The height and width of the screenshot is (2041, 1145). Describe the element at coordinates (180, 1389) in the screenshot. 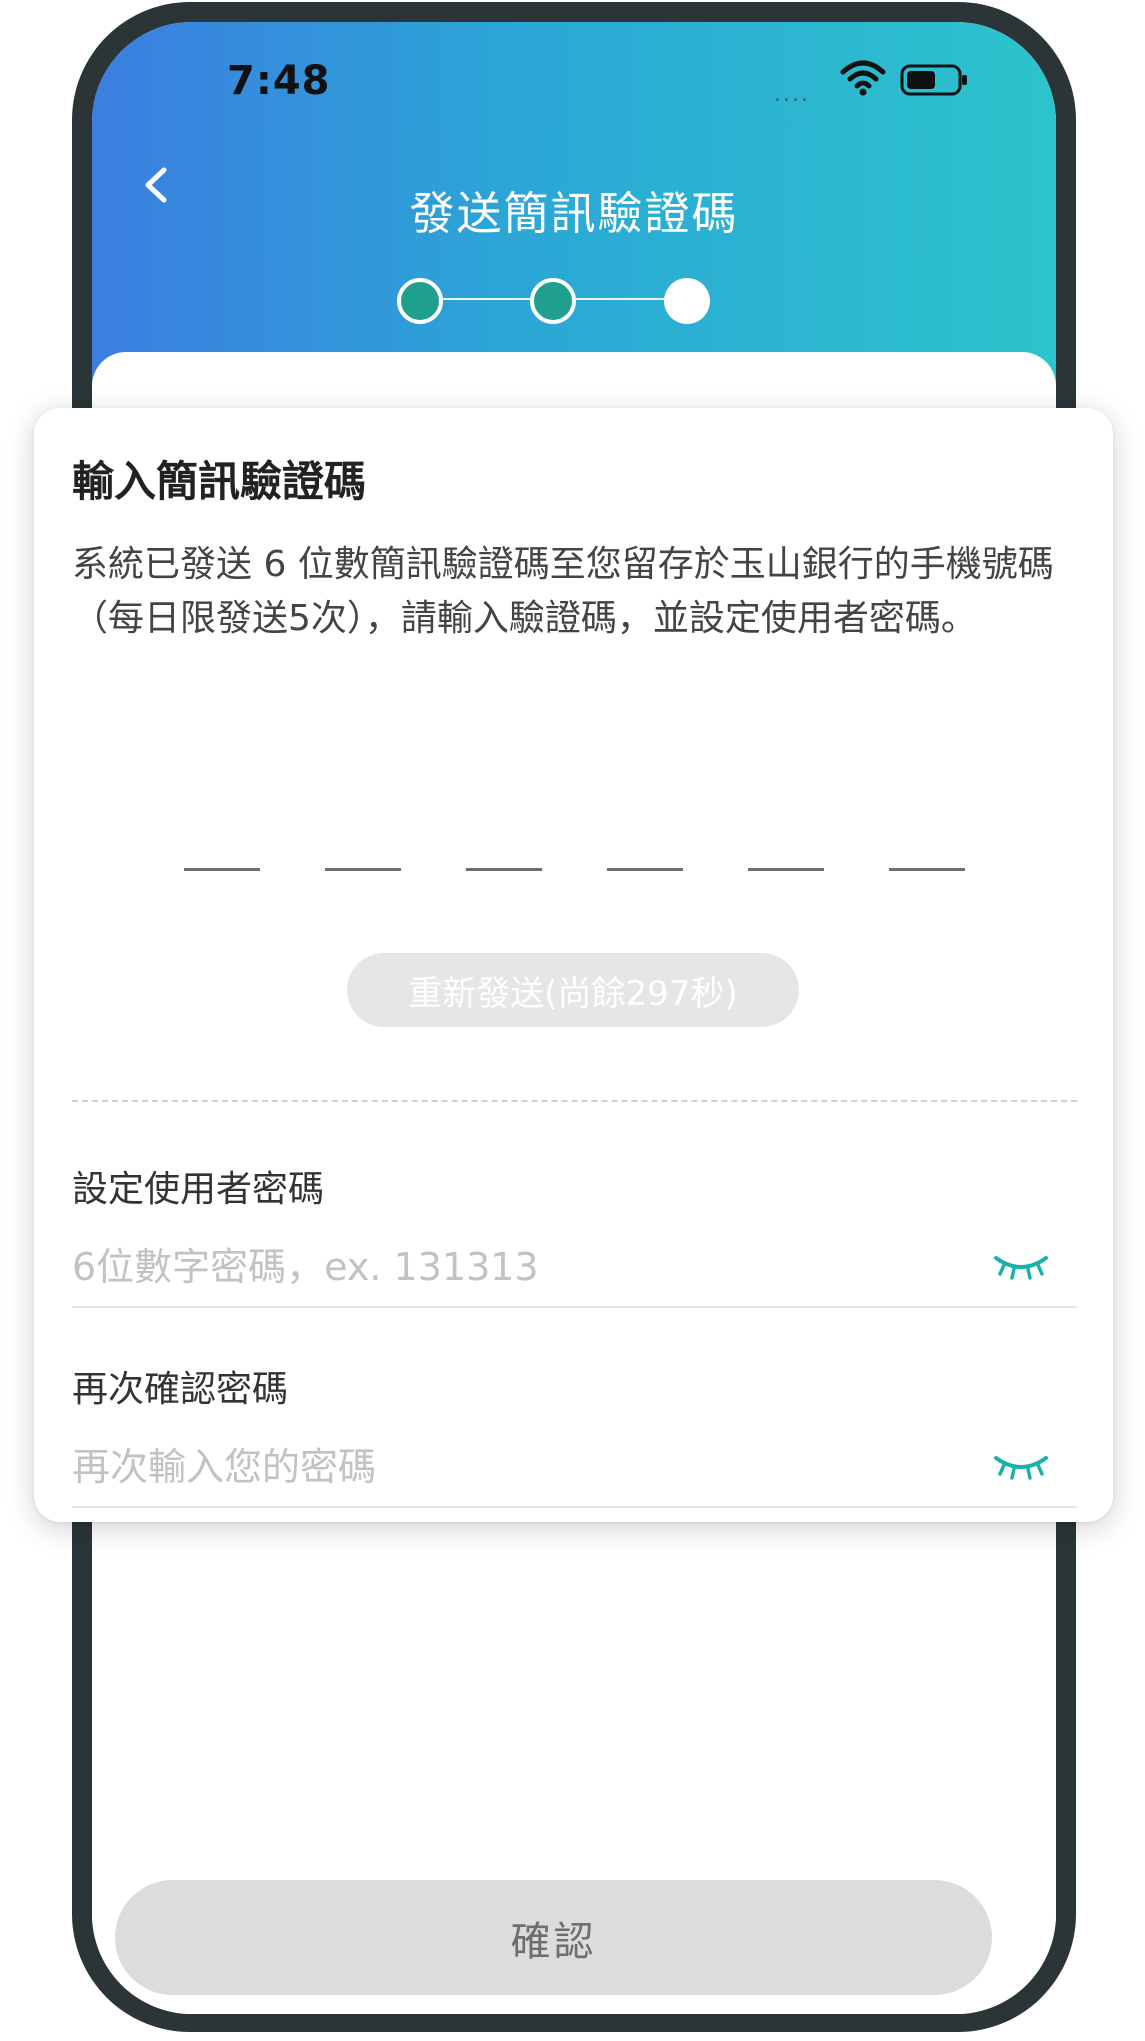

I see `confirm-password-label: 再次確認密碼` at that location.